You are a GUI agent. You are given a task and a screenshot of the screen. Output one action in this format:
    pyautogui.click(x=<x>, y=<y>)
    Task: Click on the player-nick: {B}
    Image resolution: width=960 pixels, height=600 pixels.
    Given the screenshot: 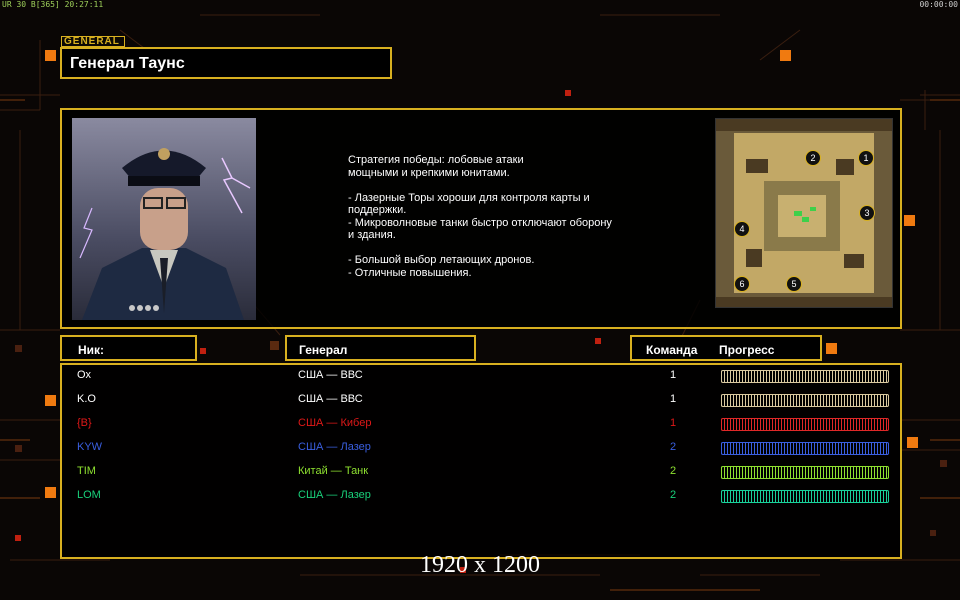 What is the action you would take?
    pyautogui.click(x=84, y=423)
    